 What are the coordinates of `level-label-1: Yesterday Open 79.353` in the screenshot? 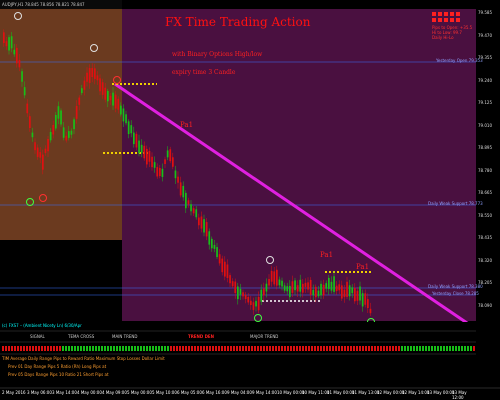 It's located at (459, 60).